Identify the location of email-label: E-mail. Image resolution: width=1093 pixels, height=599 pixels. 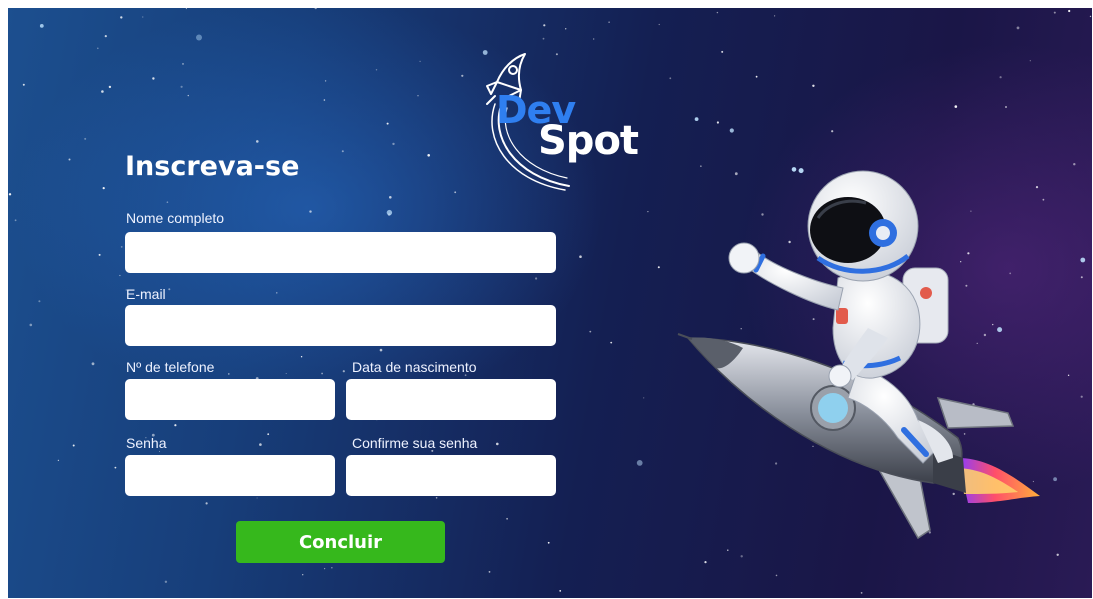
(146, 294).